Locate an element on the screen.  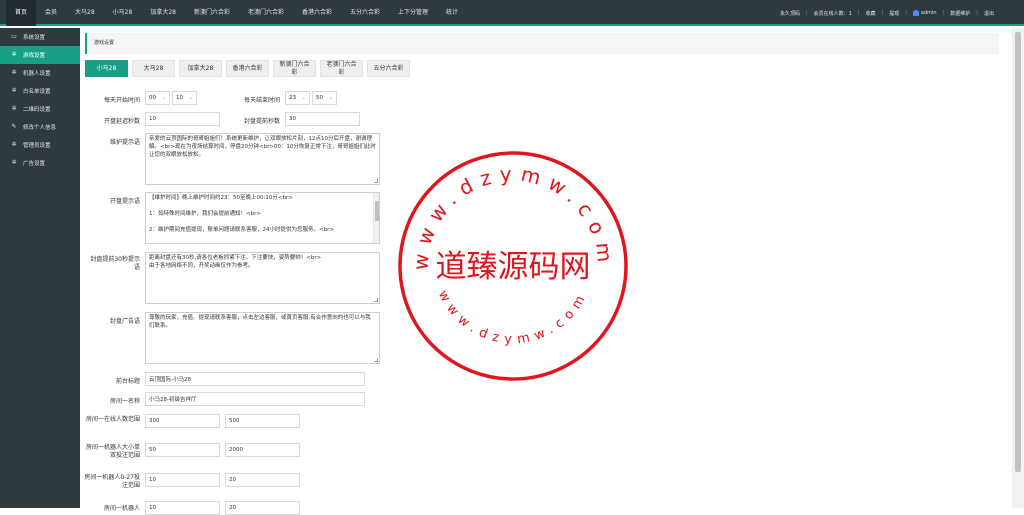
close-ahead-input: 30 is located at coordinates (322, 119).